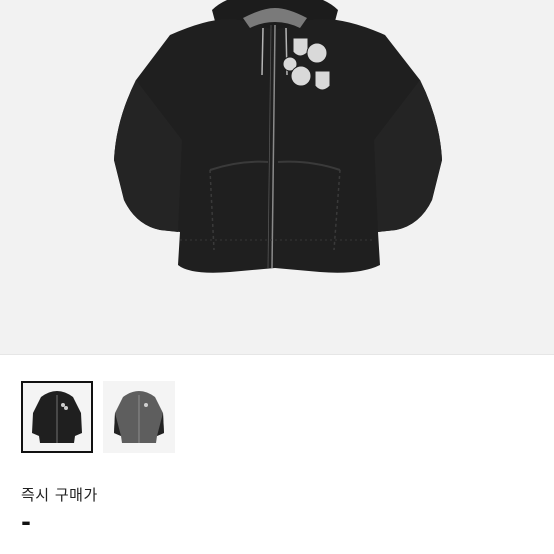  I want to click on thumbnail-grey-hoodie, so click(139, 417).